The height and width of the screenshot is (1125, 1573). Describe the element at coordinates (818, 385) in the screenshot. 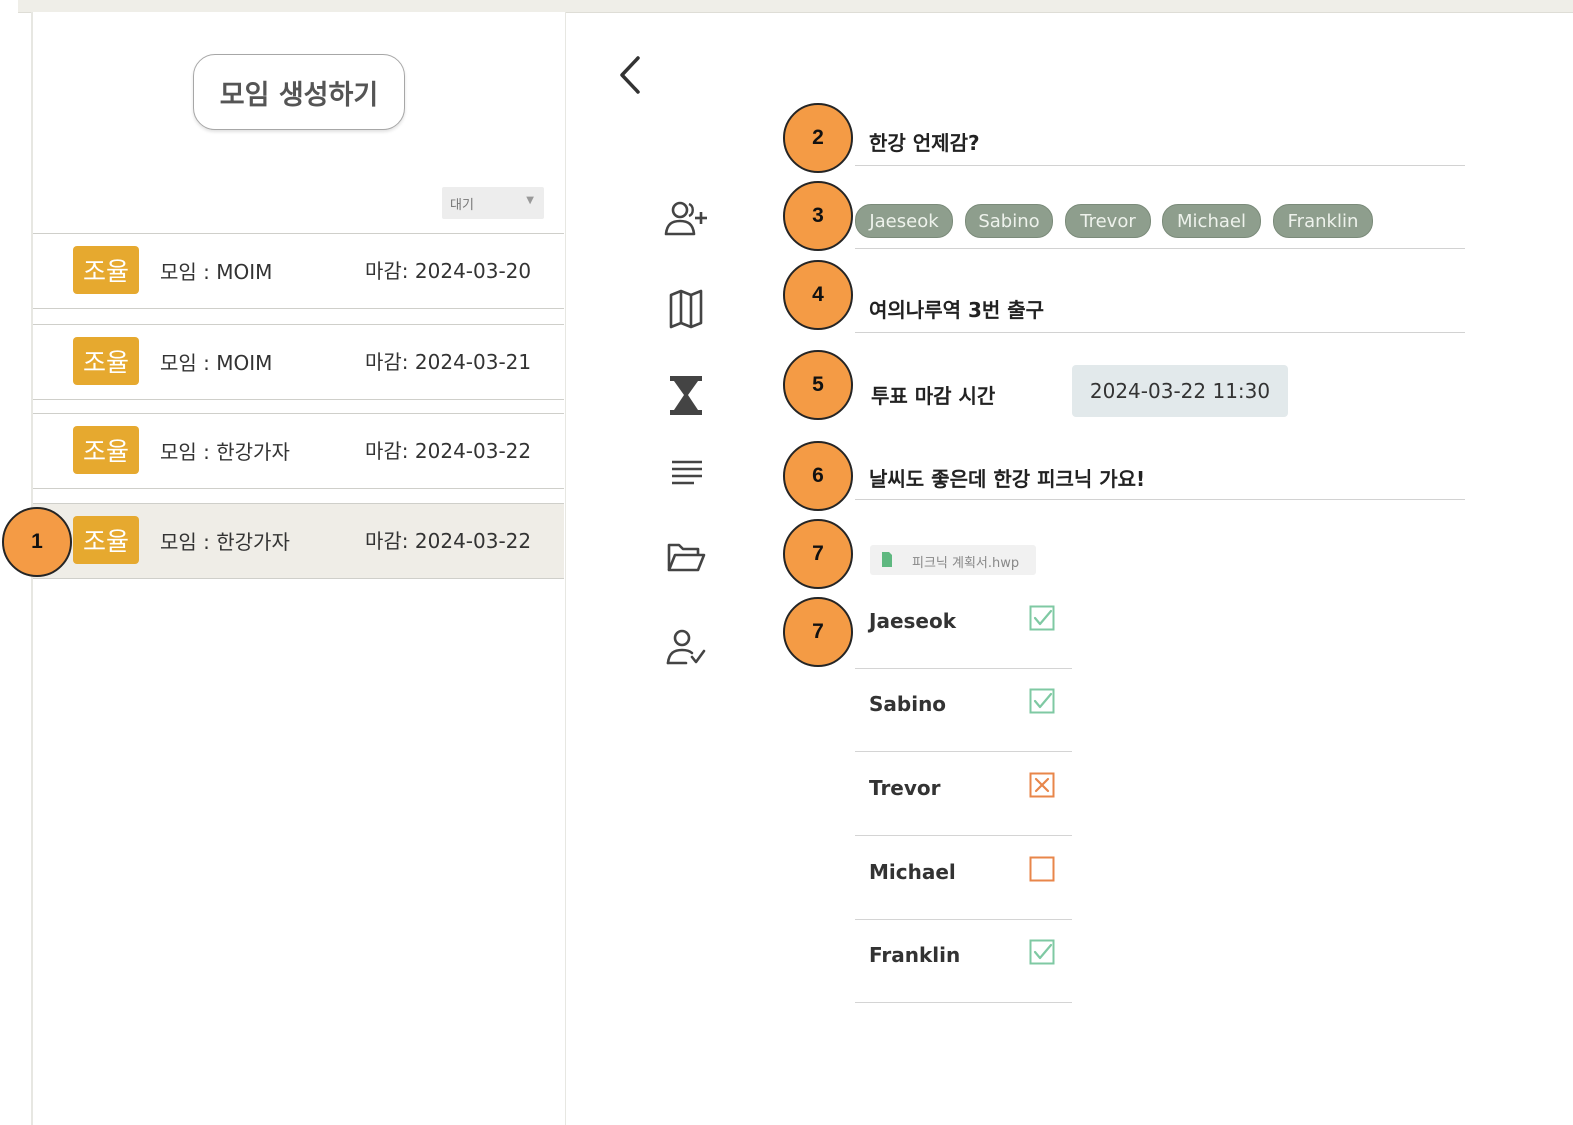

I see `callout-marker: 5` at that location.